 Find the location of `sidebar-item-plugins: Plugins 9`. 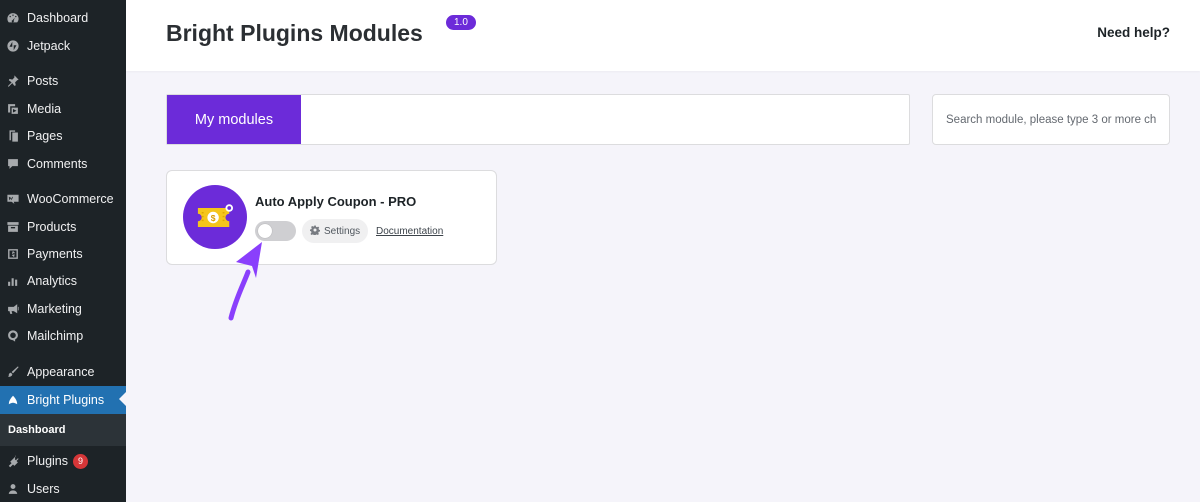

sidebar-item-plugins: Plugins 9 is located at coordinates (63, 461).